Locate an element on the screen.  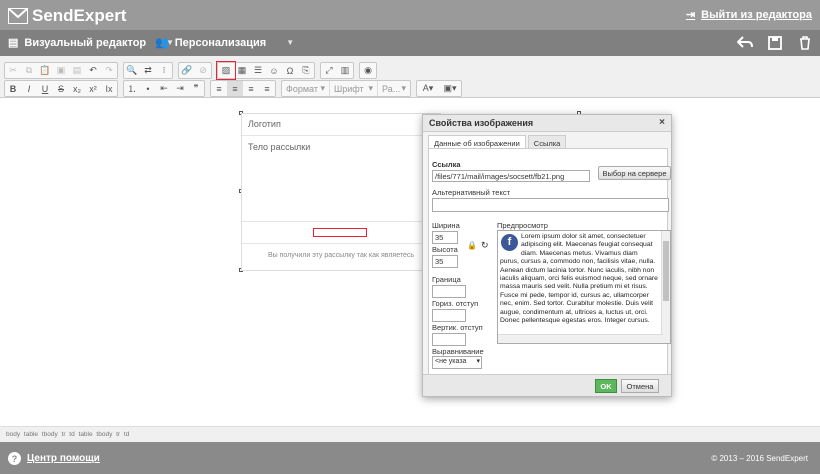
social-row is located at coordinates (341, 233).